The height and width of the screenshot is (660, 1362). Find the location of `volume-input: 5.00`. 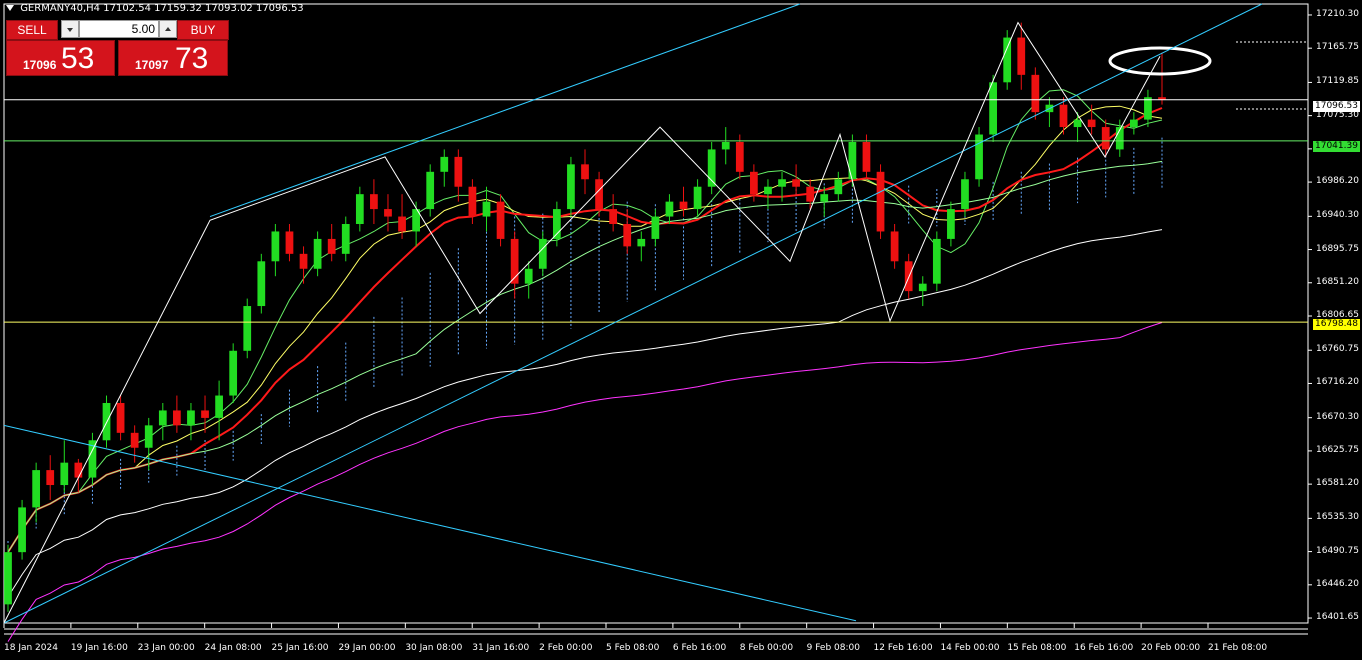

volume-input: 5.00 is located at coordinates (119, 29).